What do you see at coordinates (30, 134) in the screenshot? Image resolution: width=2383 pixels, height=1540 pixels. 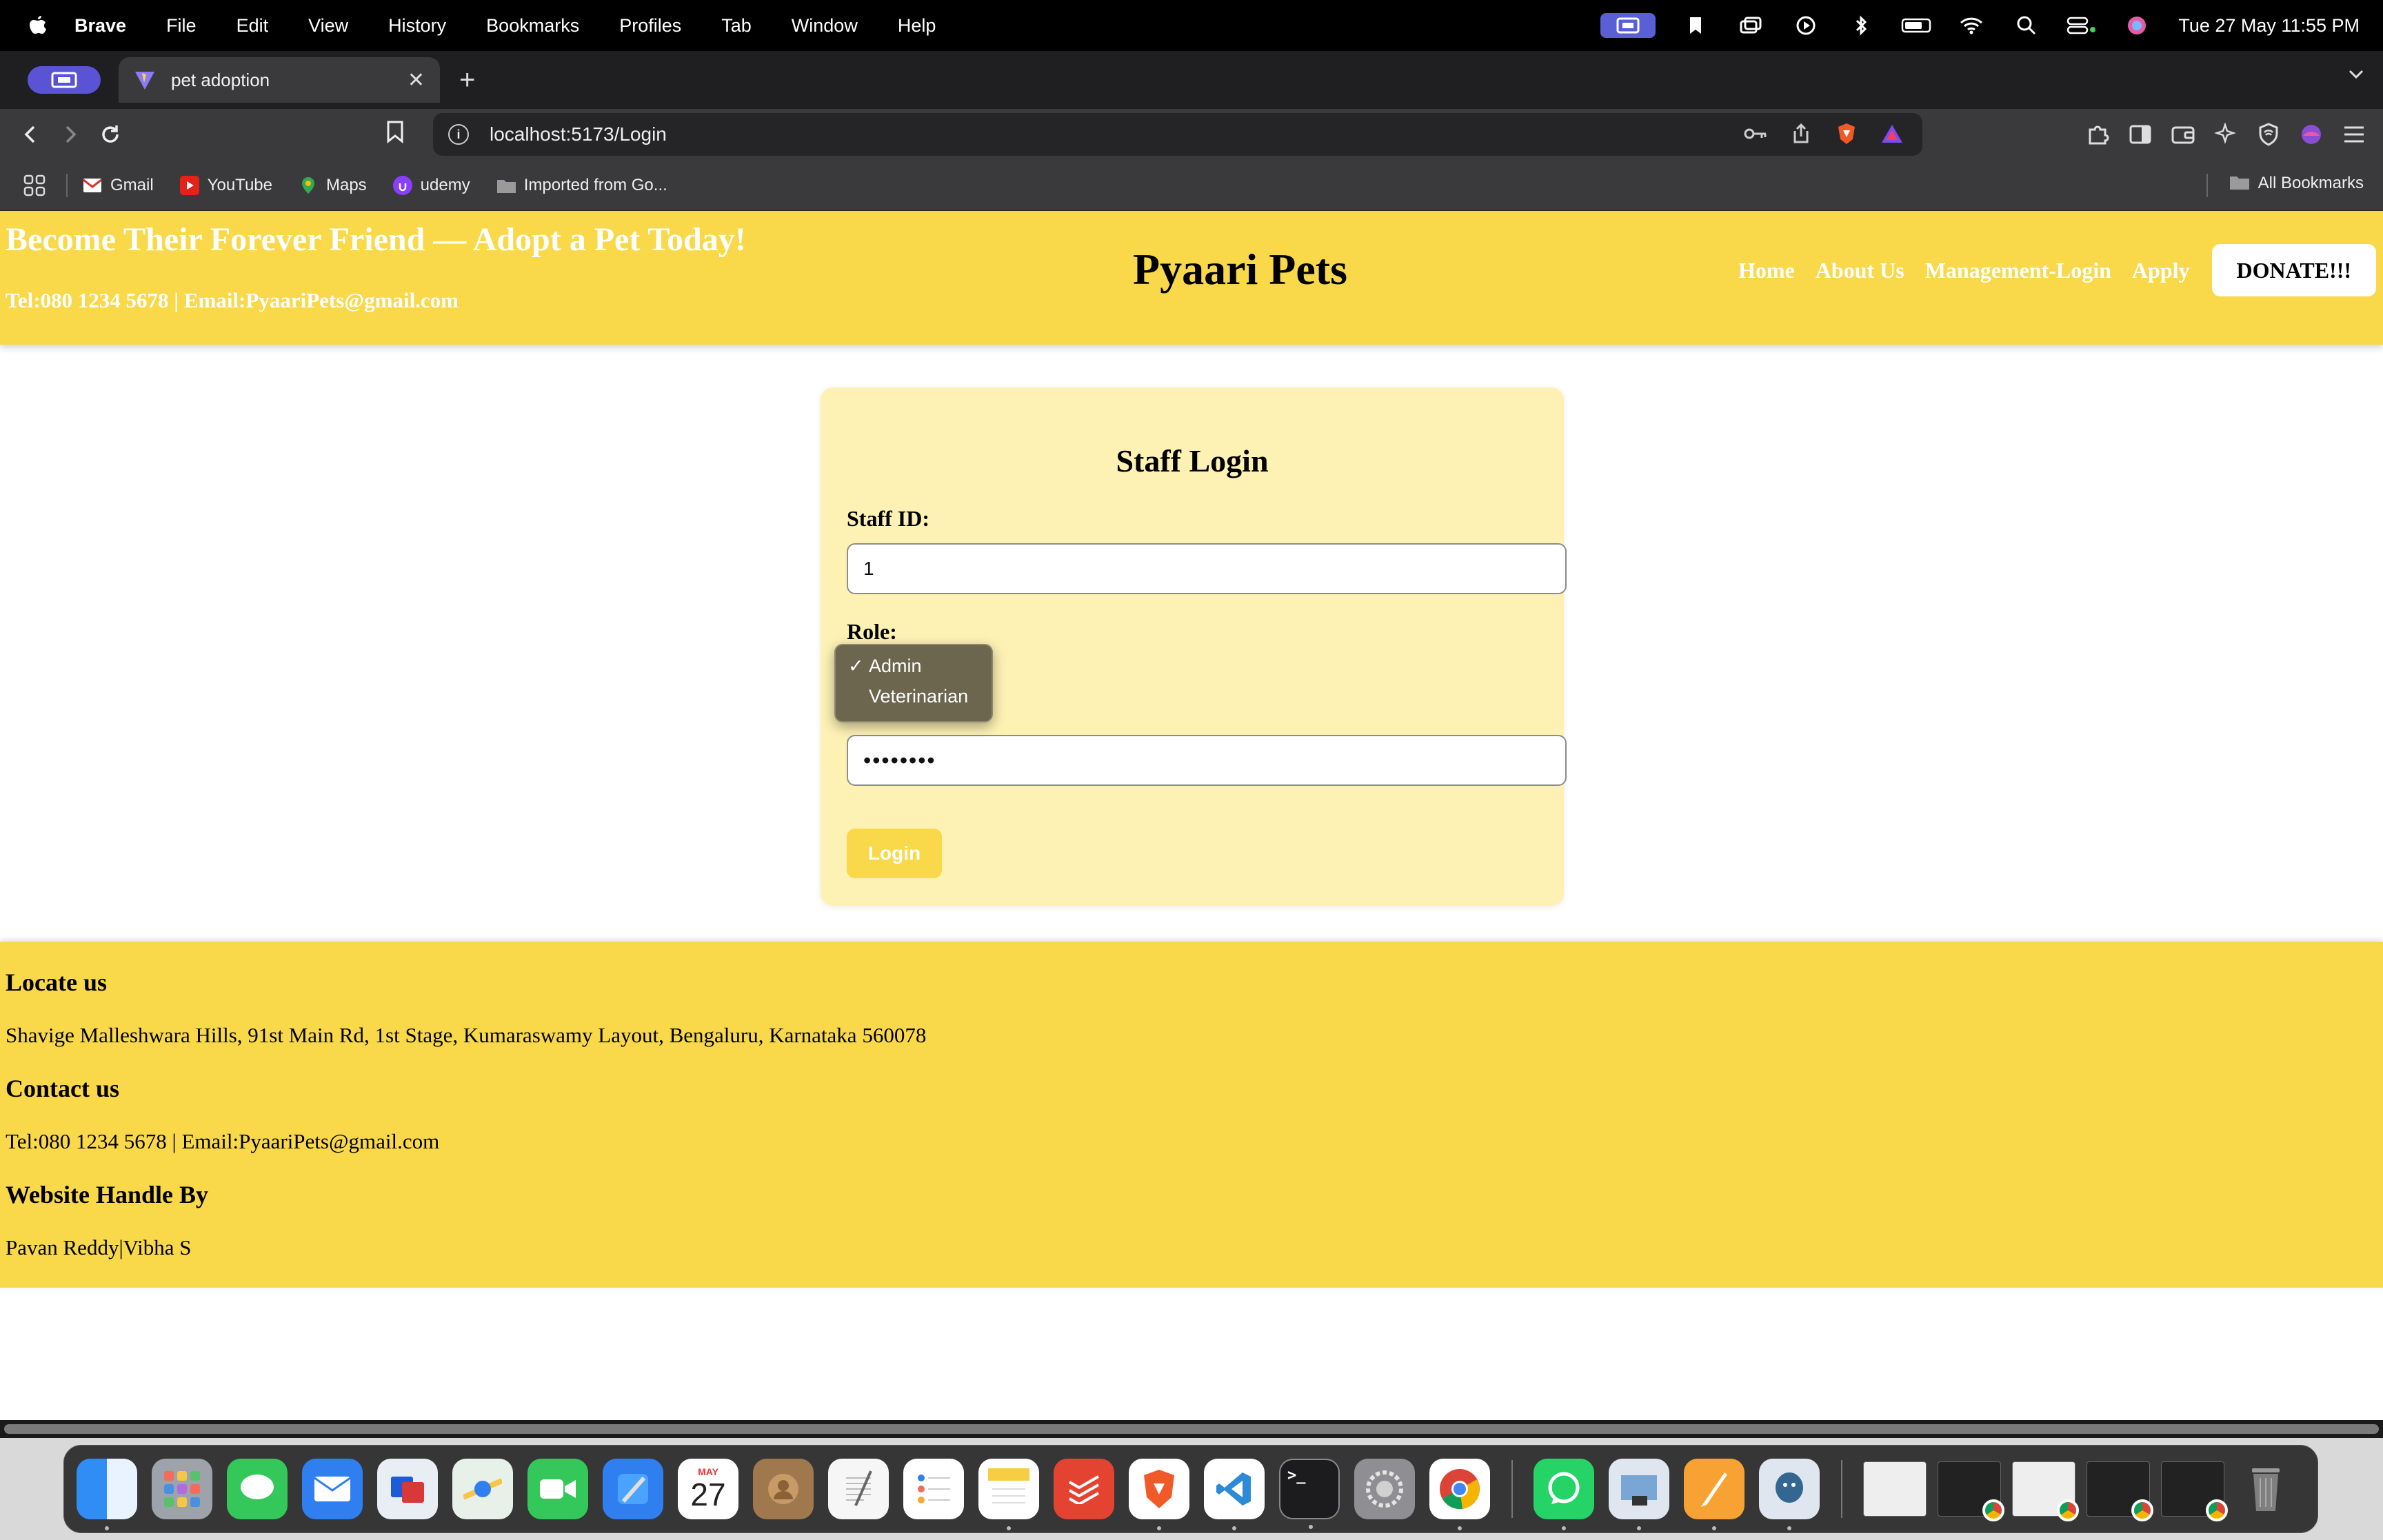 I see `back-arrow-icon` at bounding box center [30, 134].